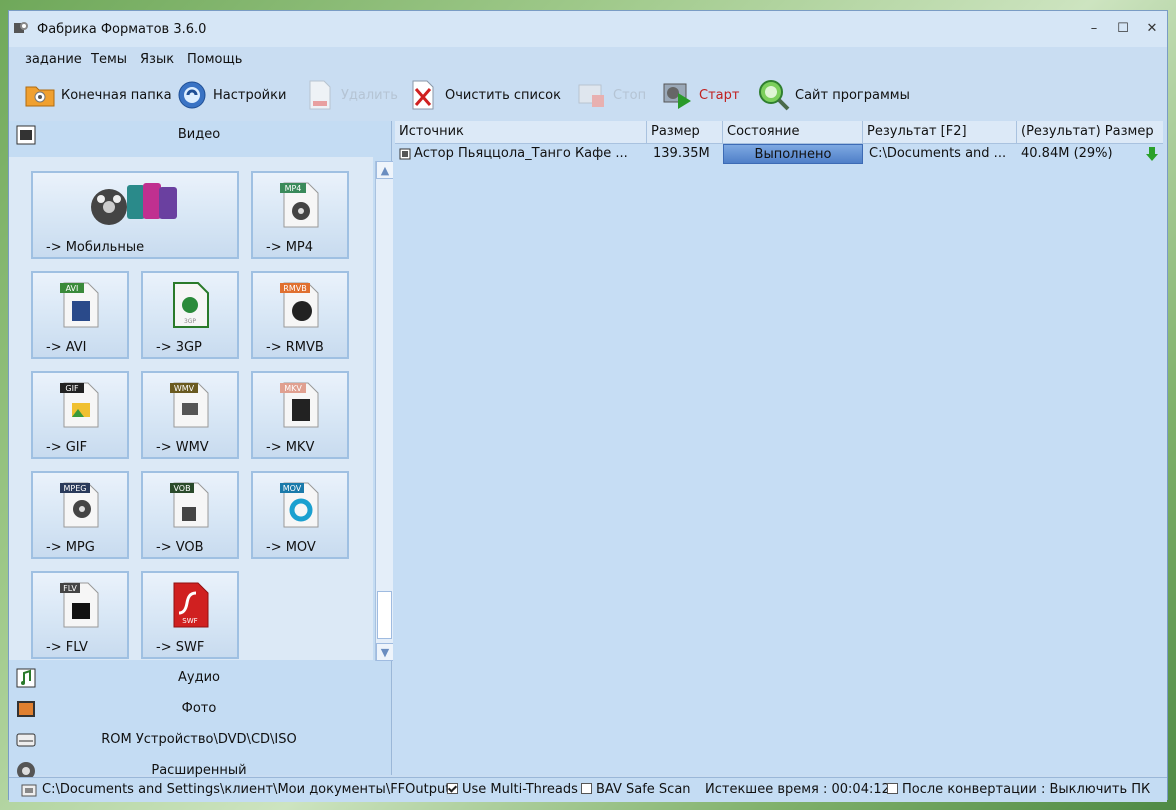 The width and height of the screenshot is (1176, 810). What do you see at coordinates (295, 347) in the screenshot?
I see `tile-rmvb-label: -> RMVB` at bounding box center [295, 347].